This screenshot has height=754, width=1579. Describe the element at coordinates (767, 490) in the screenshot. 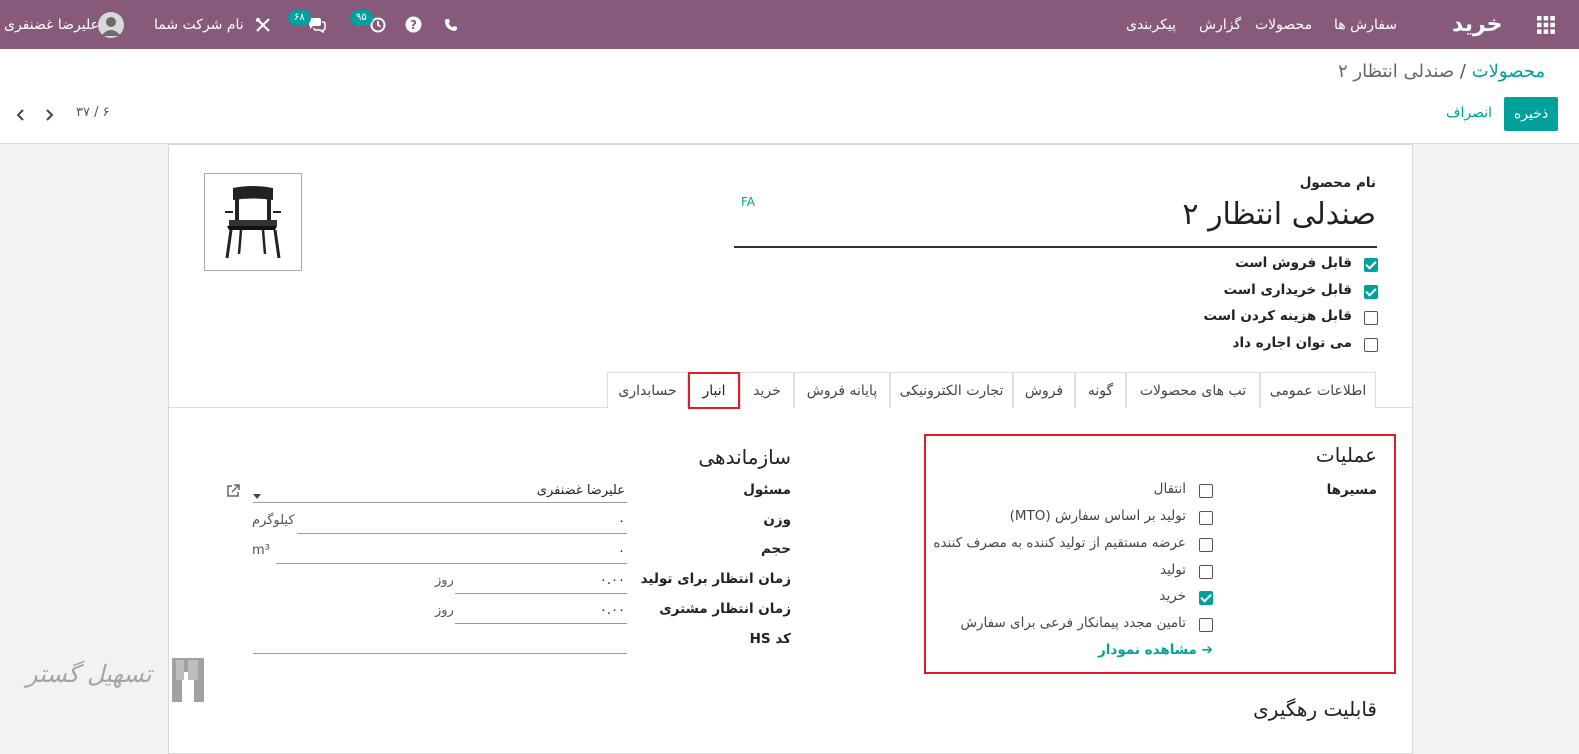

I see `responsible-label: مسئول` at that location.